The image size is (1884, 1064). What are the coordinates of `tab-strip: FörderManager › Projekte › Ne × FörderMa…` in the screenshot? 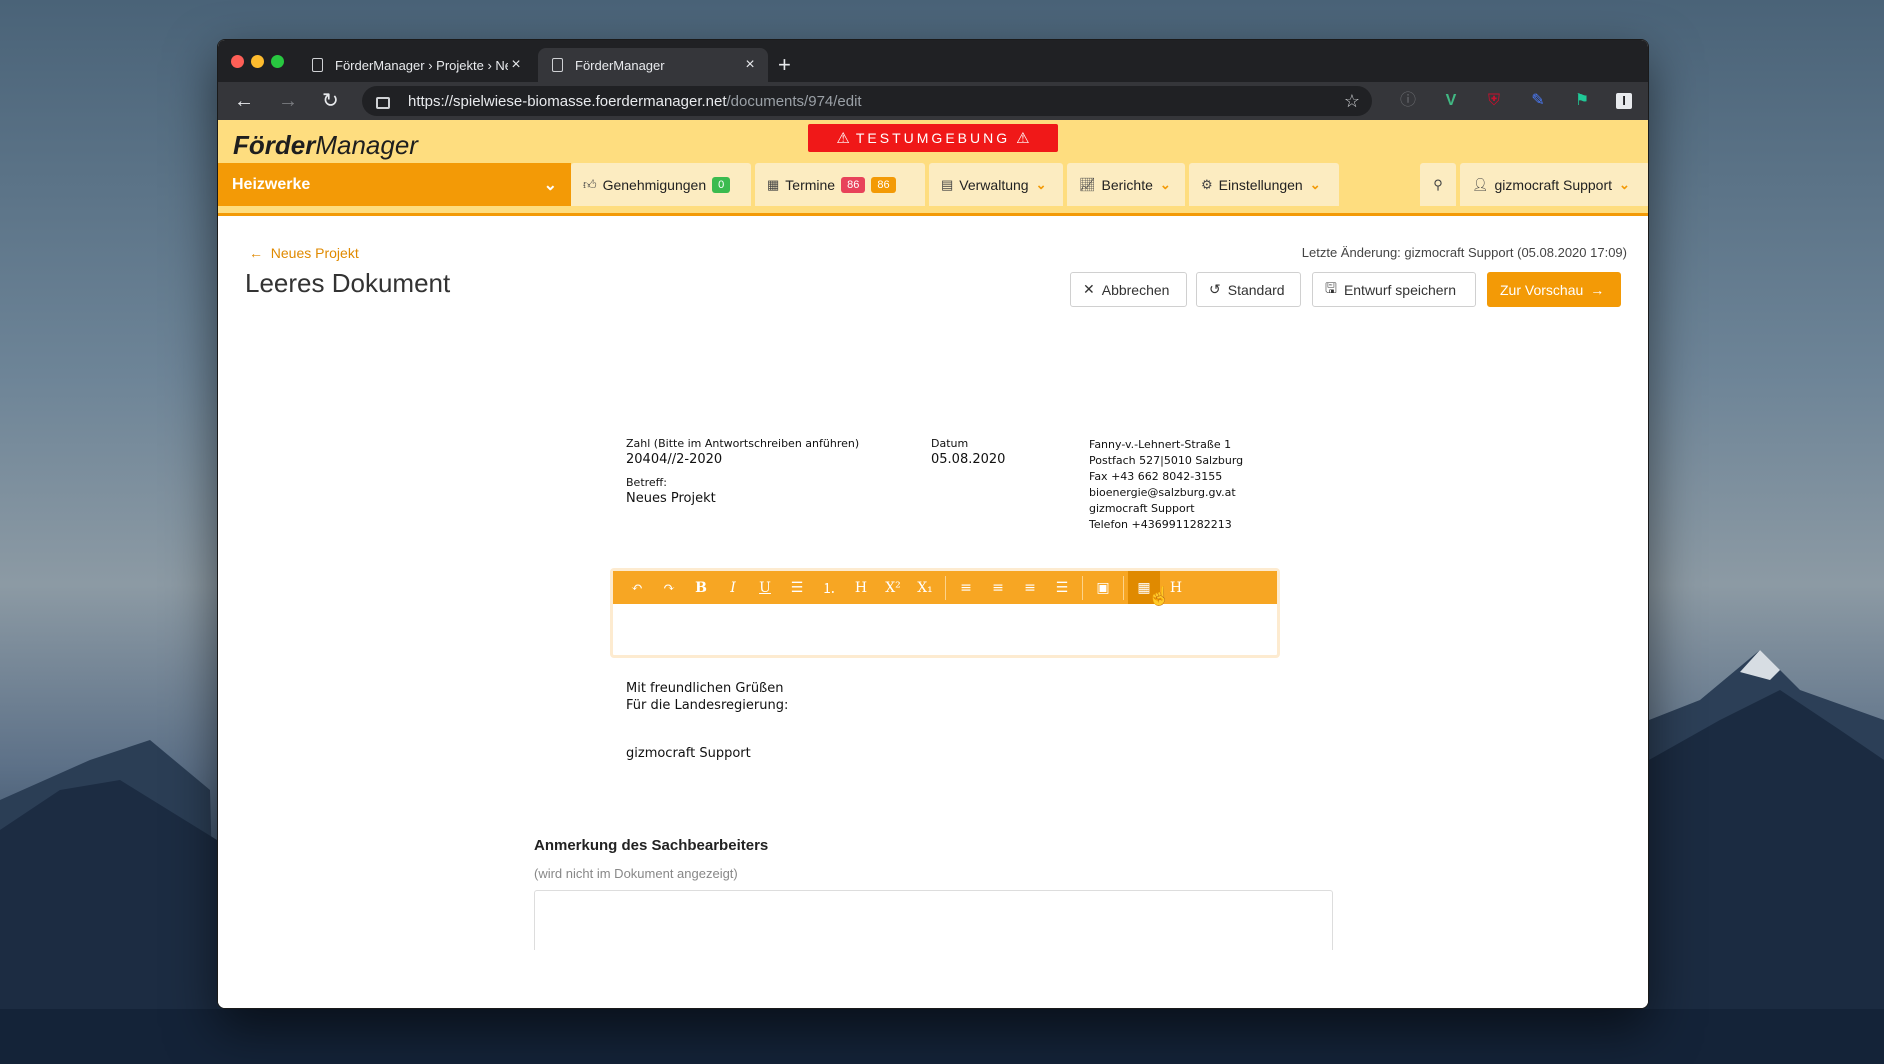 It's located at (933, 61).